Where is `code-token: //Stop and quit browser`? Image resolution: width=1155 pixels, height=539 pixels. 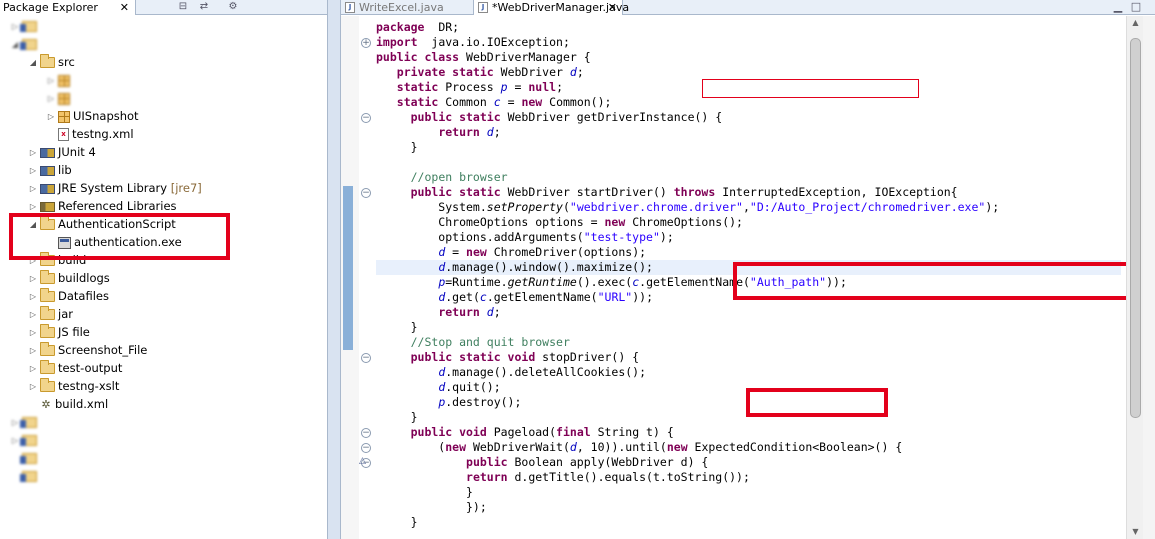 code-token: //Stop and quit browser is located at coordinates (490, 342).